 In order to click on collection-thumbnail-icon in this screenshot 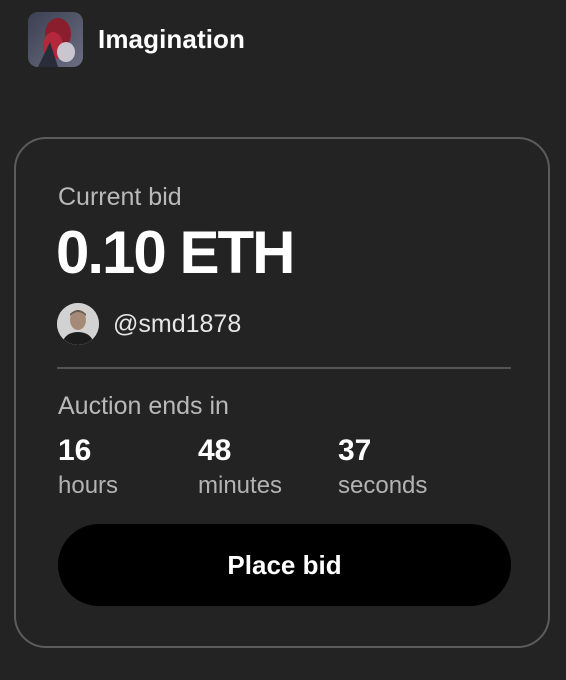, I will do `click(55, 39)`.